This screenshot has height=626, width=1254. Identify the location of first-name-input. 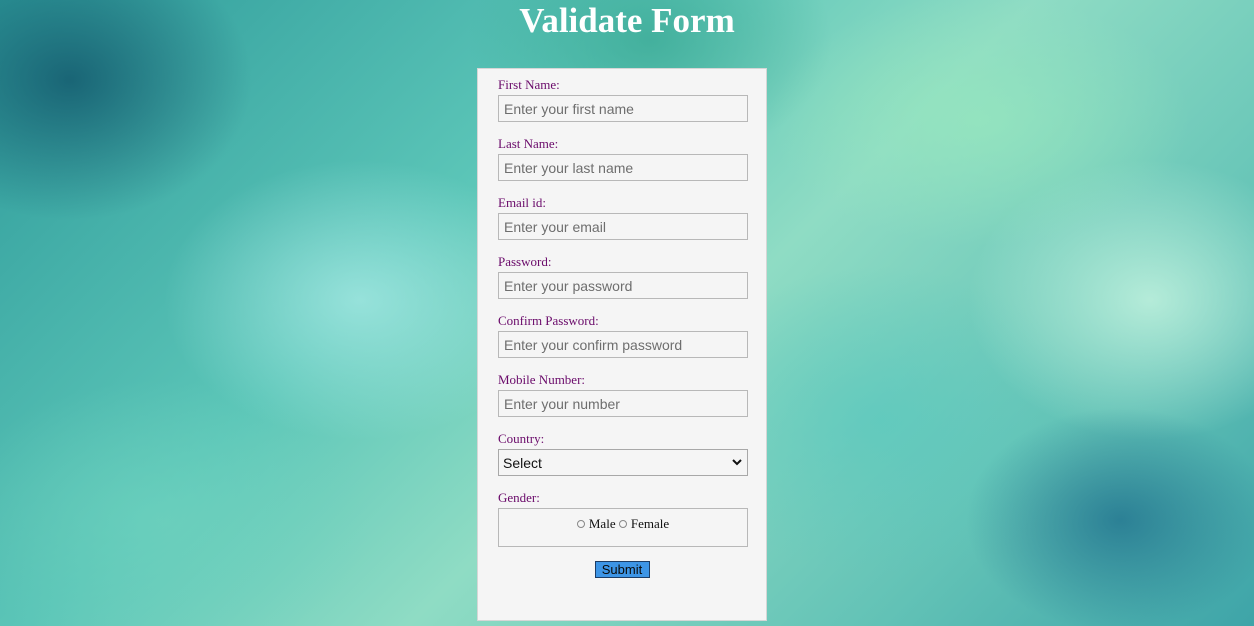
(623, 108).